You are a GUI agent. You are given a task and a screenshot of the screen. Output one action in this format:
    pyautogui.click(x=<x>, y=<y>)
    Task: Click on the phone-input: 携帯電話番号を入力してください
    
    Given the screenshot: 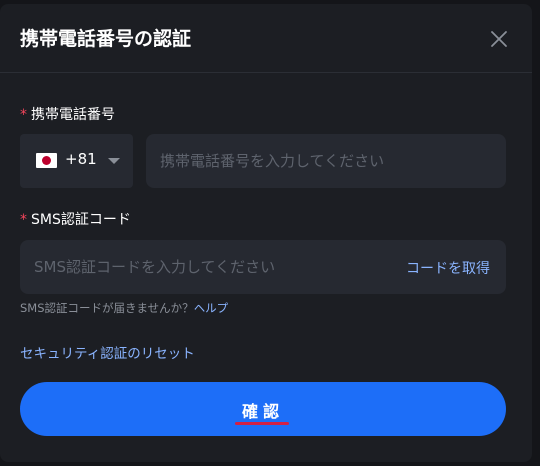 What is the action you would take?
    pyautogui.click(x=326, y=161)
    